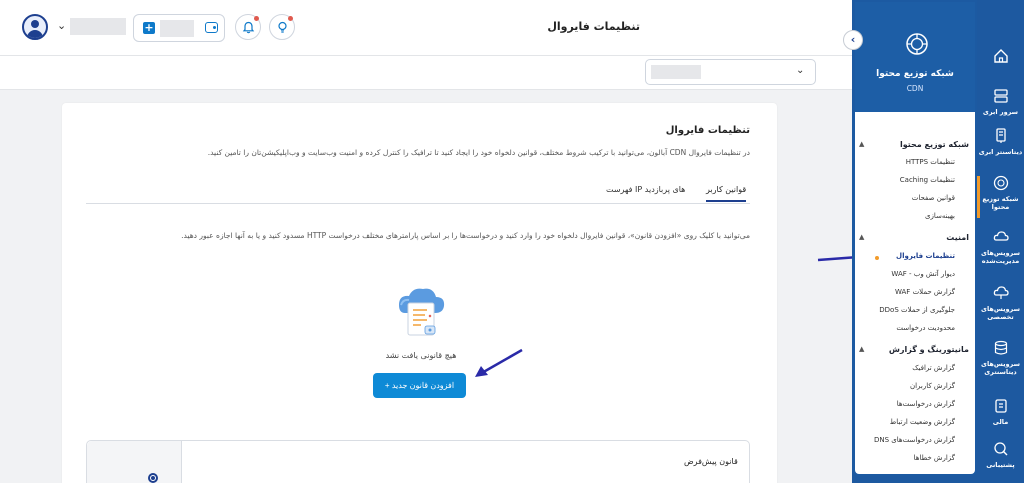 This screenshot has width=1024, height=483. I want to click on home-icon, so click(1000, 56).